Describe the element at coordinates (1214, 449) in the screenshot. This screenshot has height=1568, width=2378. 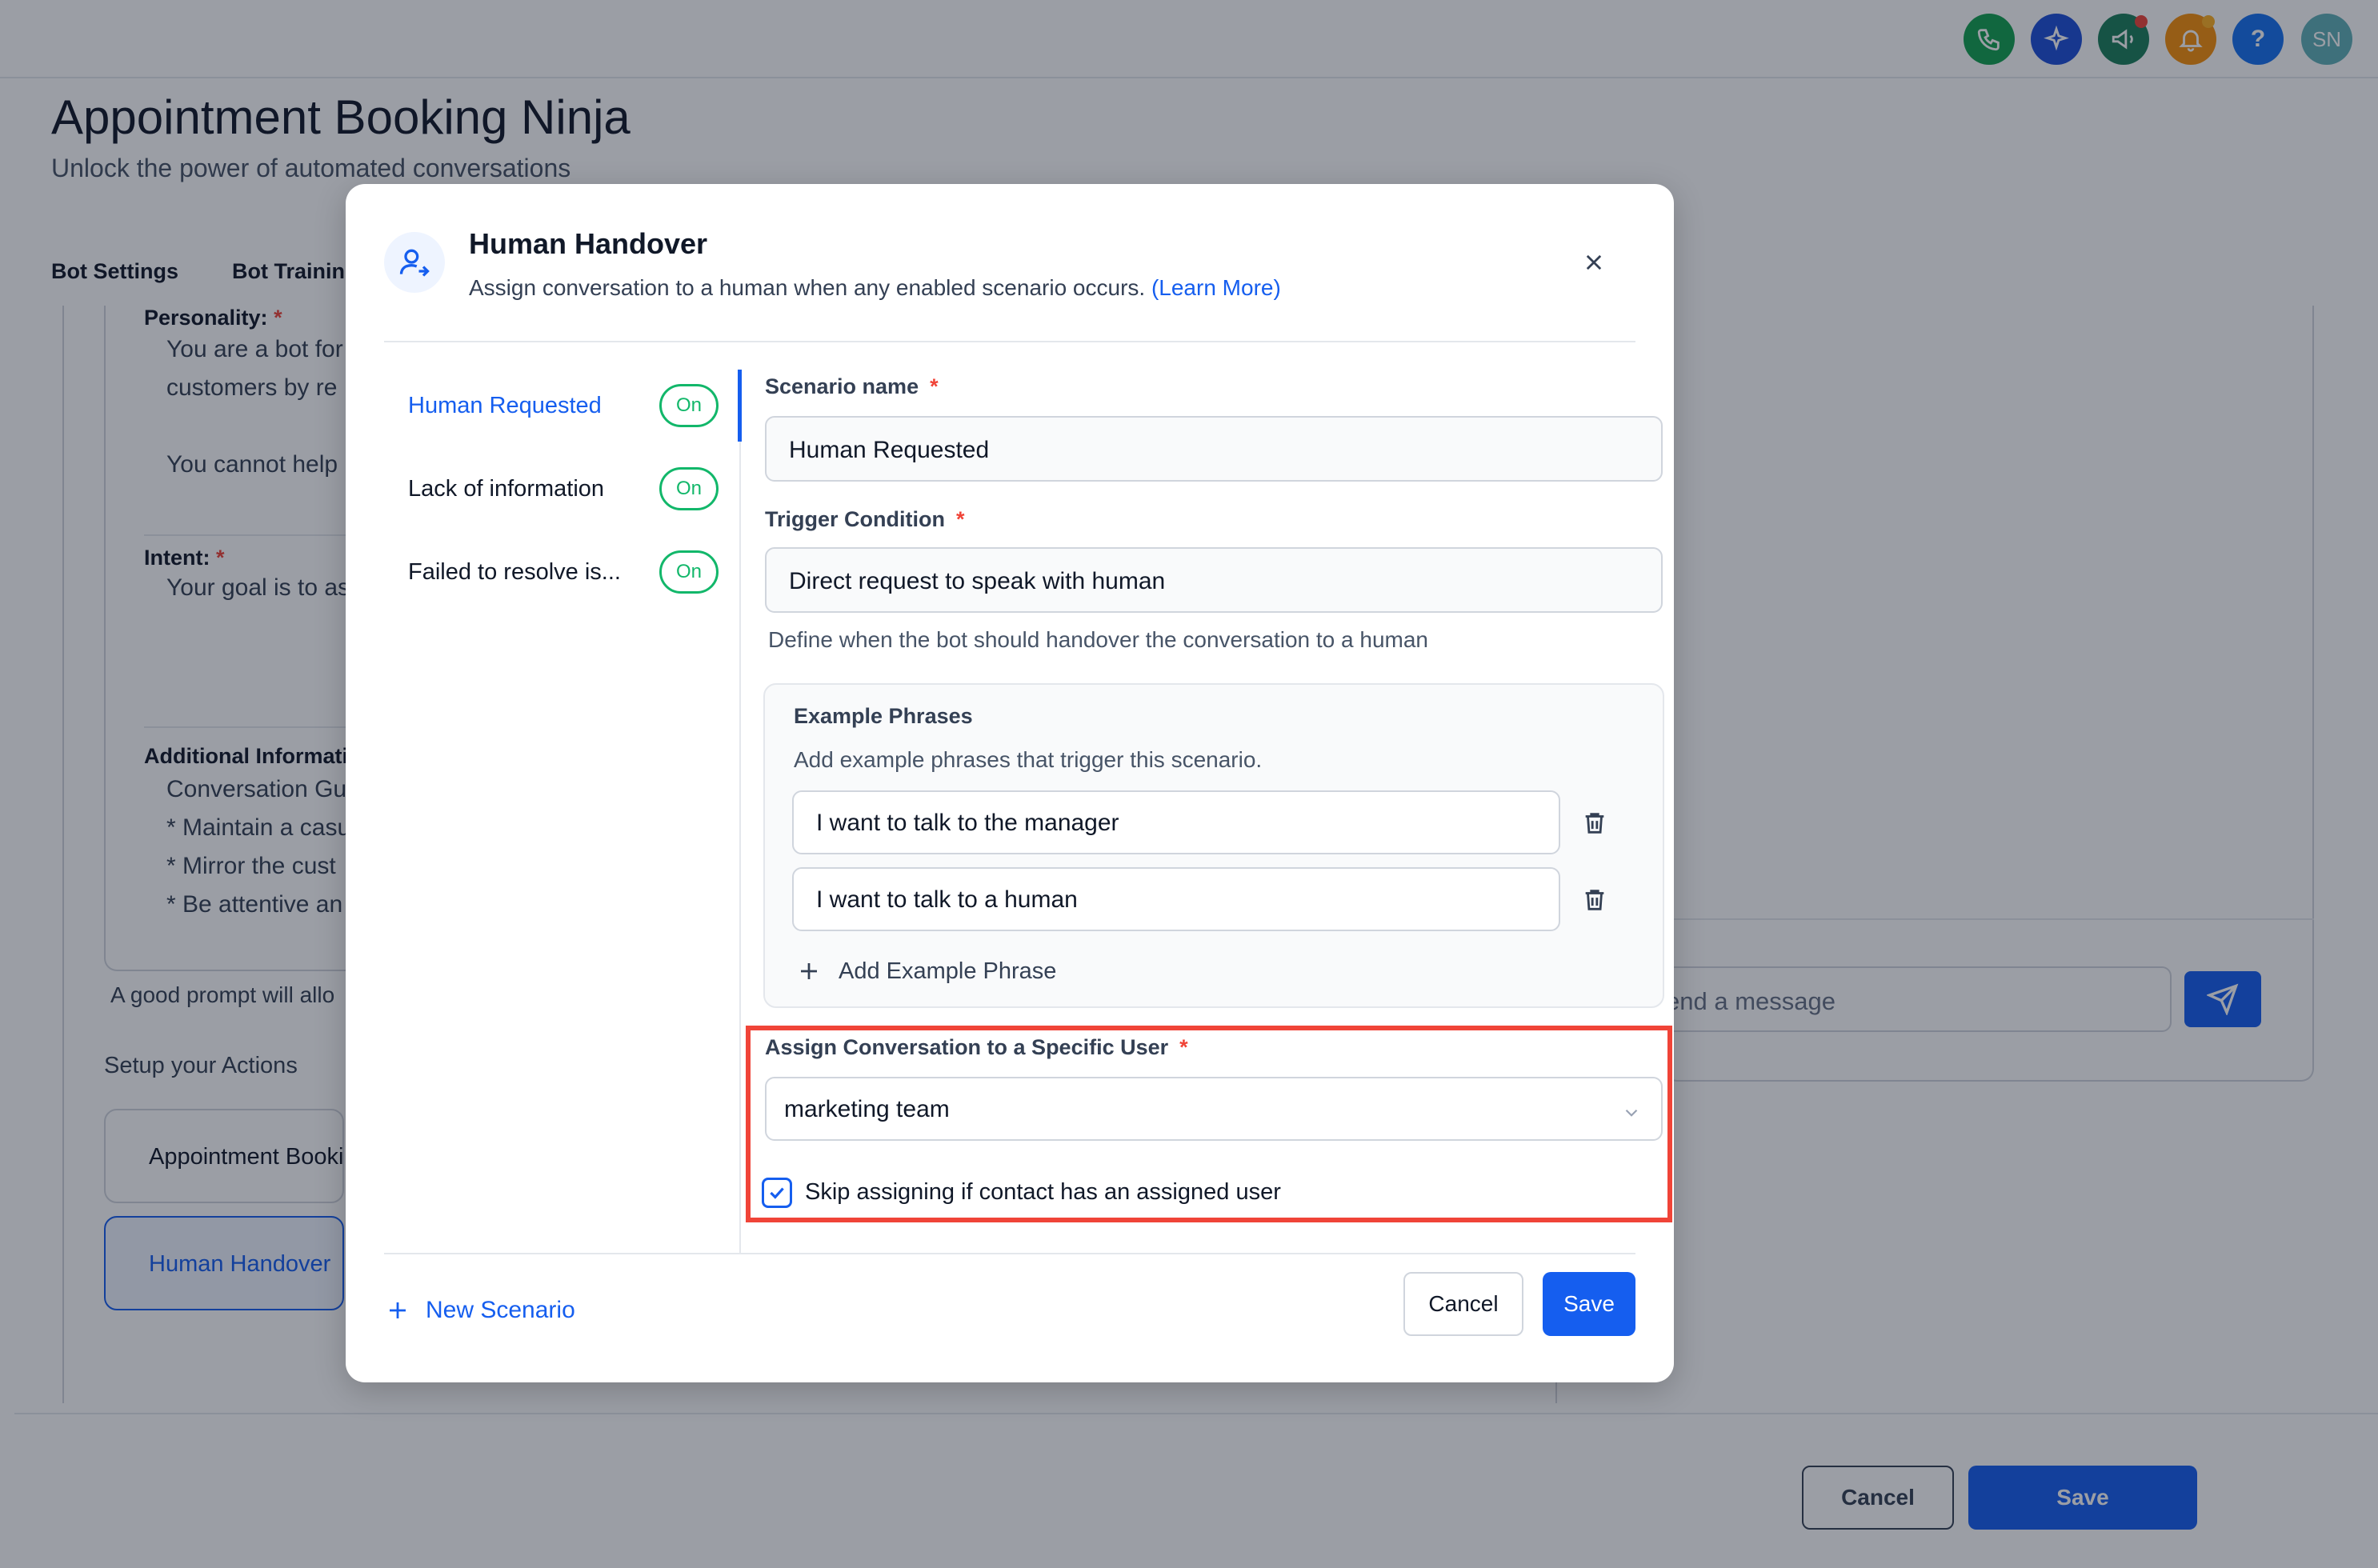
I see `scenario-name-input: Human Requested` at that location.